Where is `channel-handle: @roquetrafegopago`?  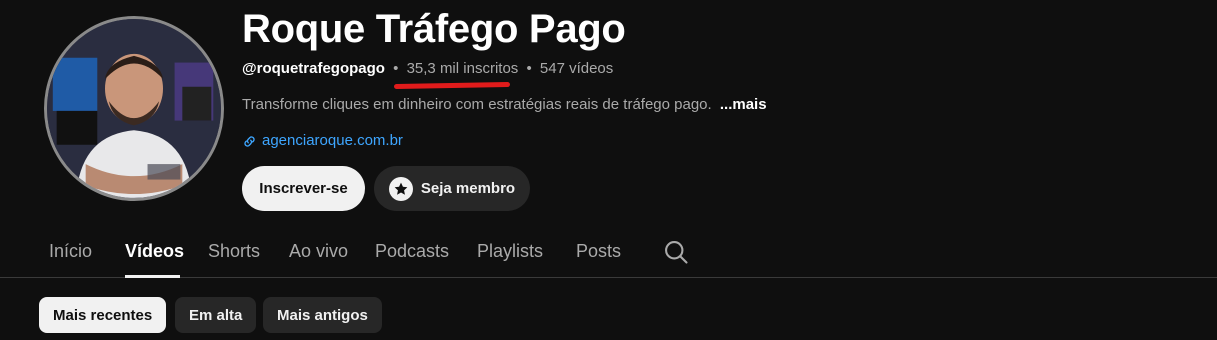
channel-handle: @roquetrafegopago is located at coordinates (313, 68).